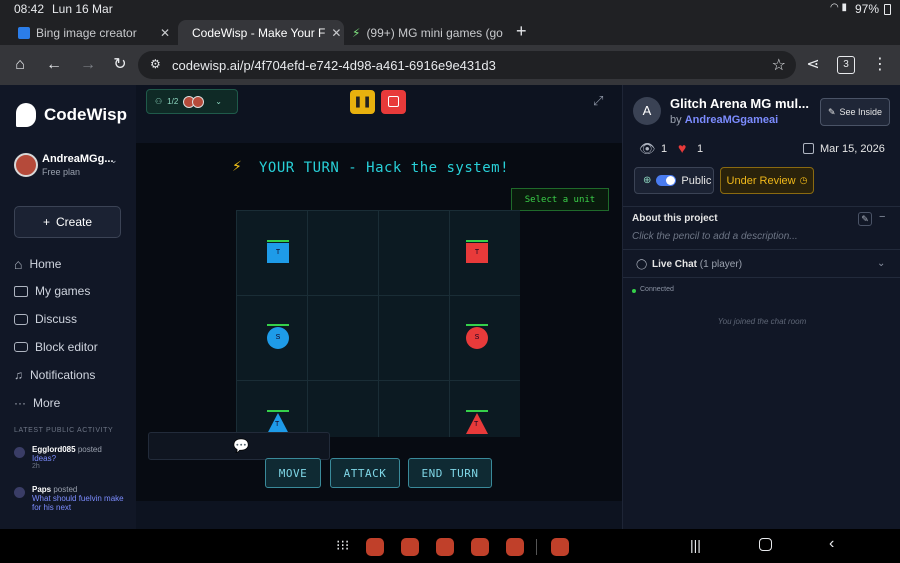  Describe the element at coordinates (560, 547) in the screenshot. I see `instagram-app-icon` at that location.